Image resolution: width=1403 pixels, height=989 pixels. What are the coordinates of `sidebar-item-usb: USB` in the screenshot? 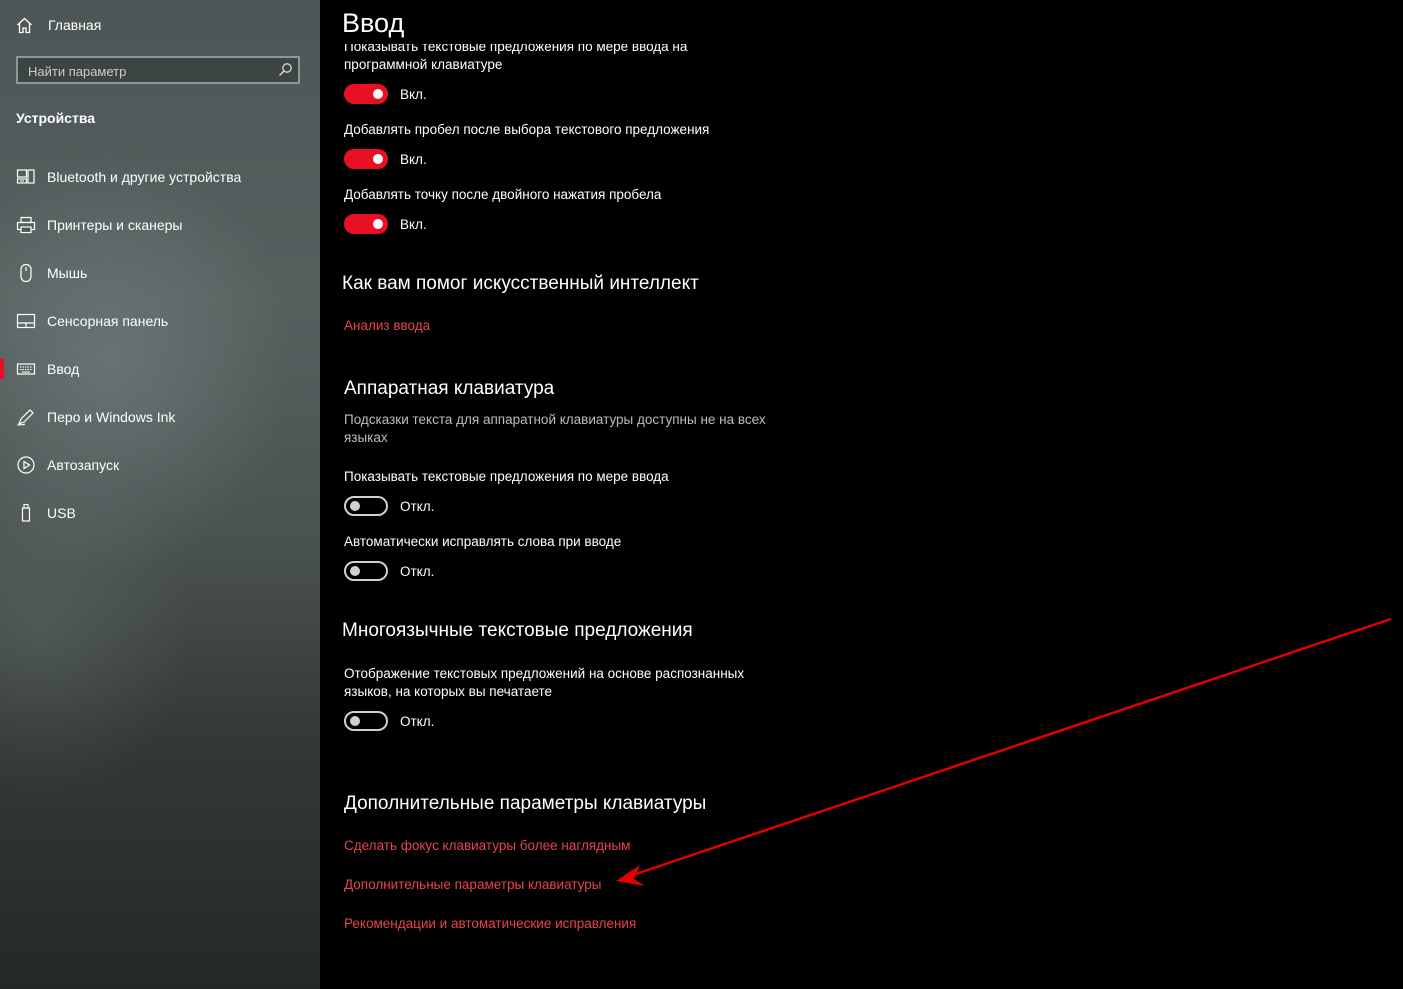 It's located at (160, 513).